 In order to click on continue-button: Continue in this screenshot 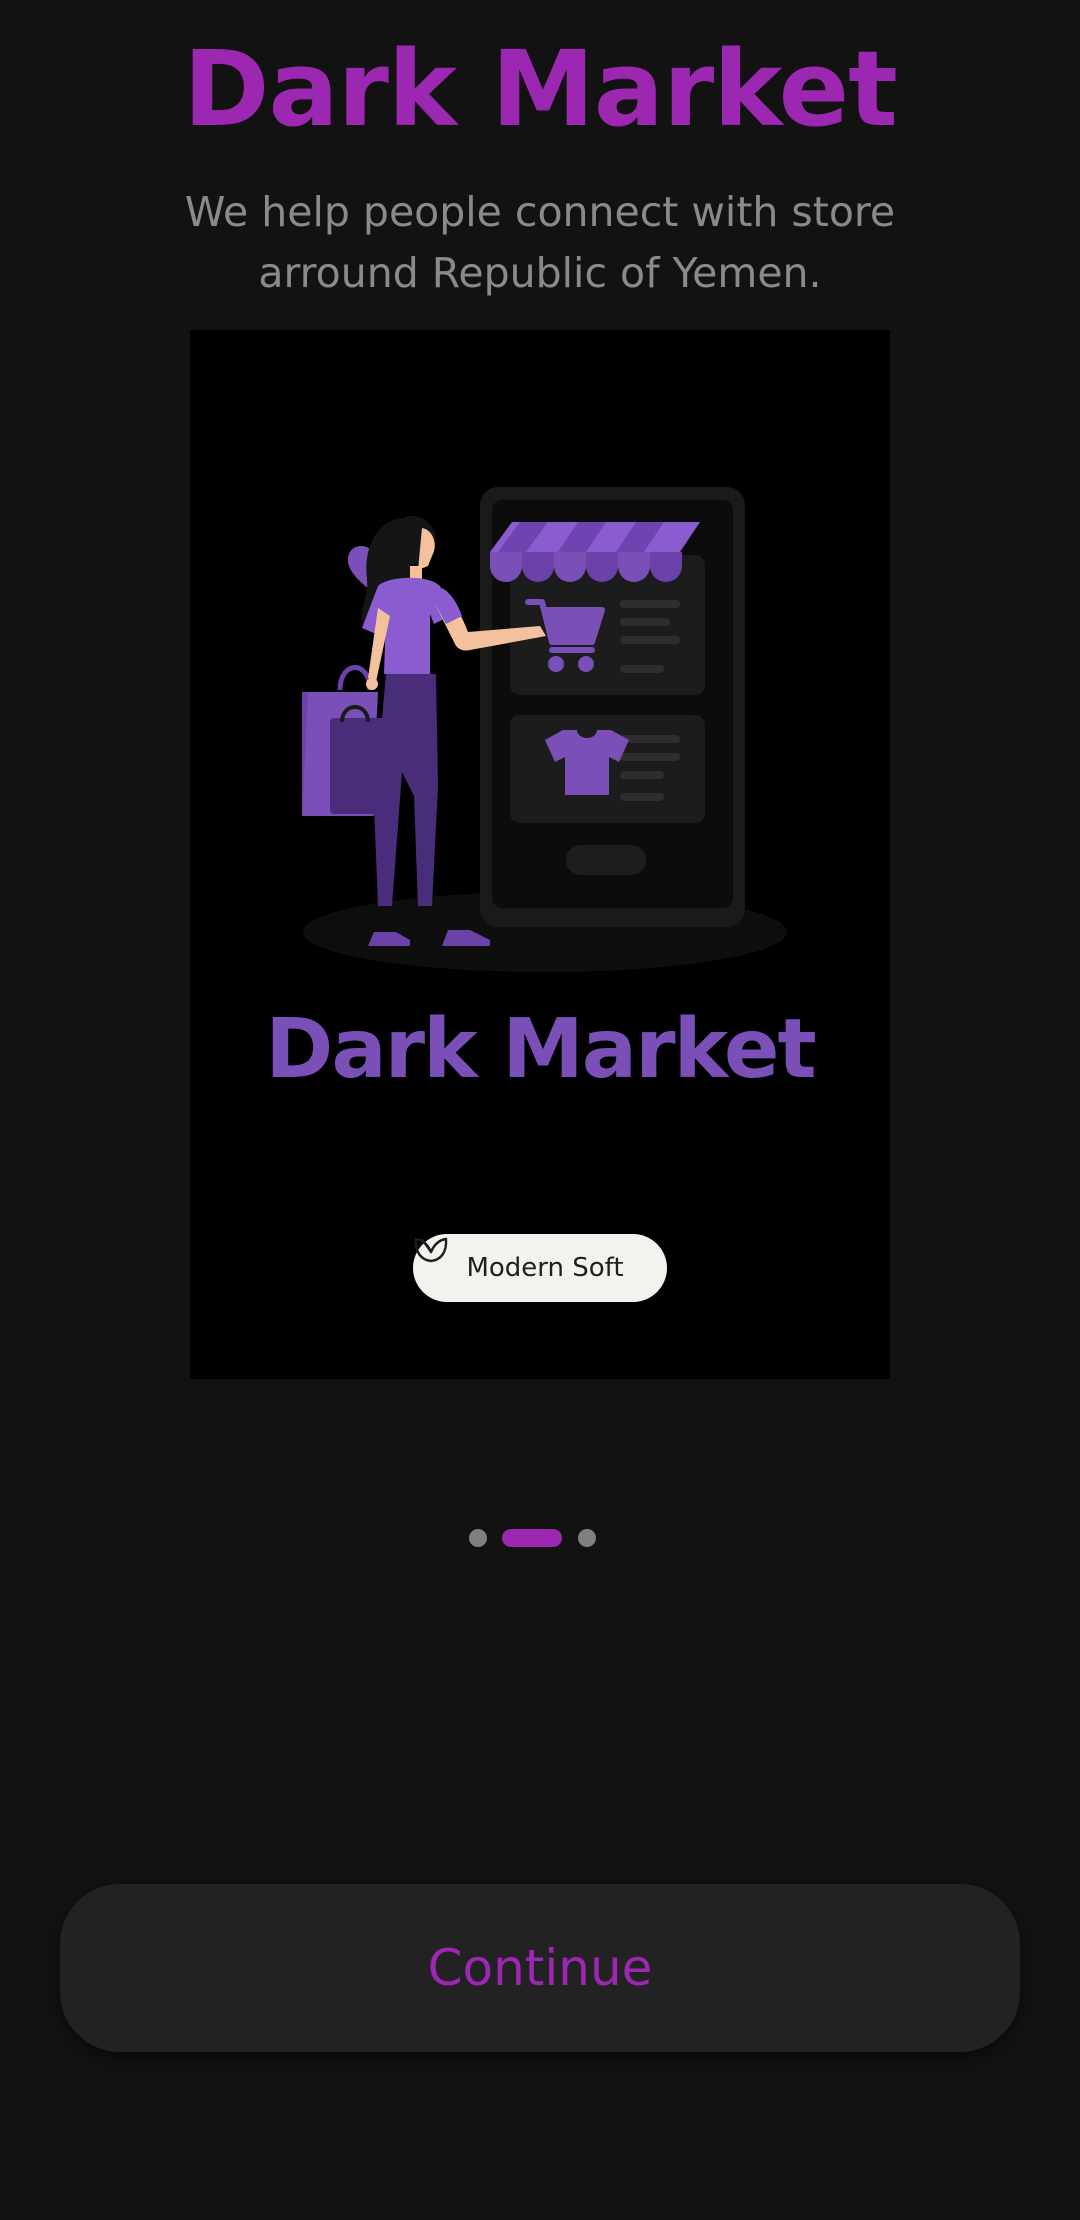, I will do `click(540, 1968)`.